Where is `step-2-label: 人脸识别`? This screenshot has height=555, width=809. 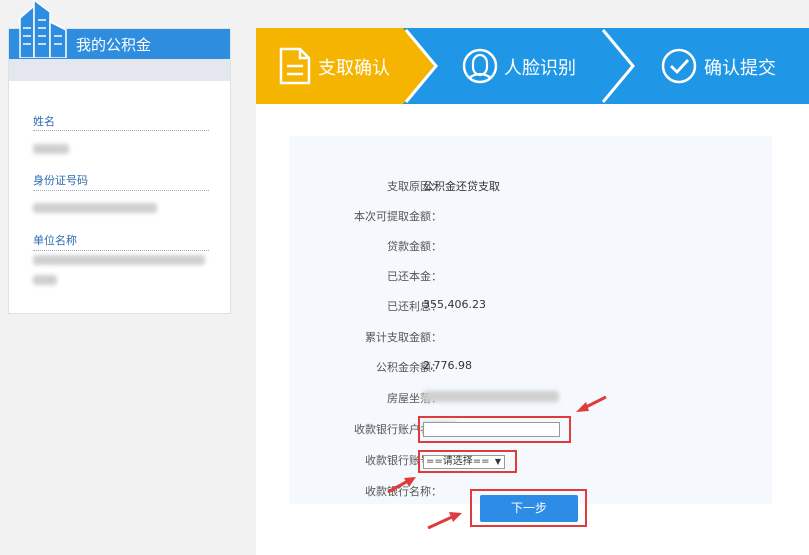 step-2-label: 人脸识别 is located at coordinates (540, 68).